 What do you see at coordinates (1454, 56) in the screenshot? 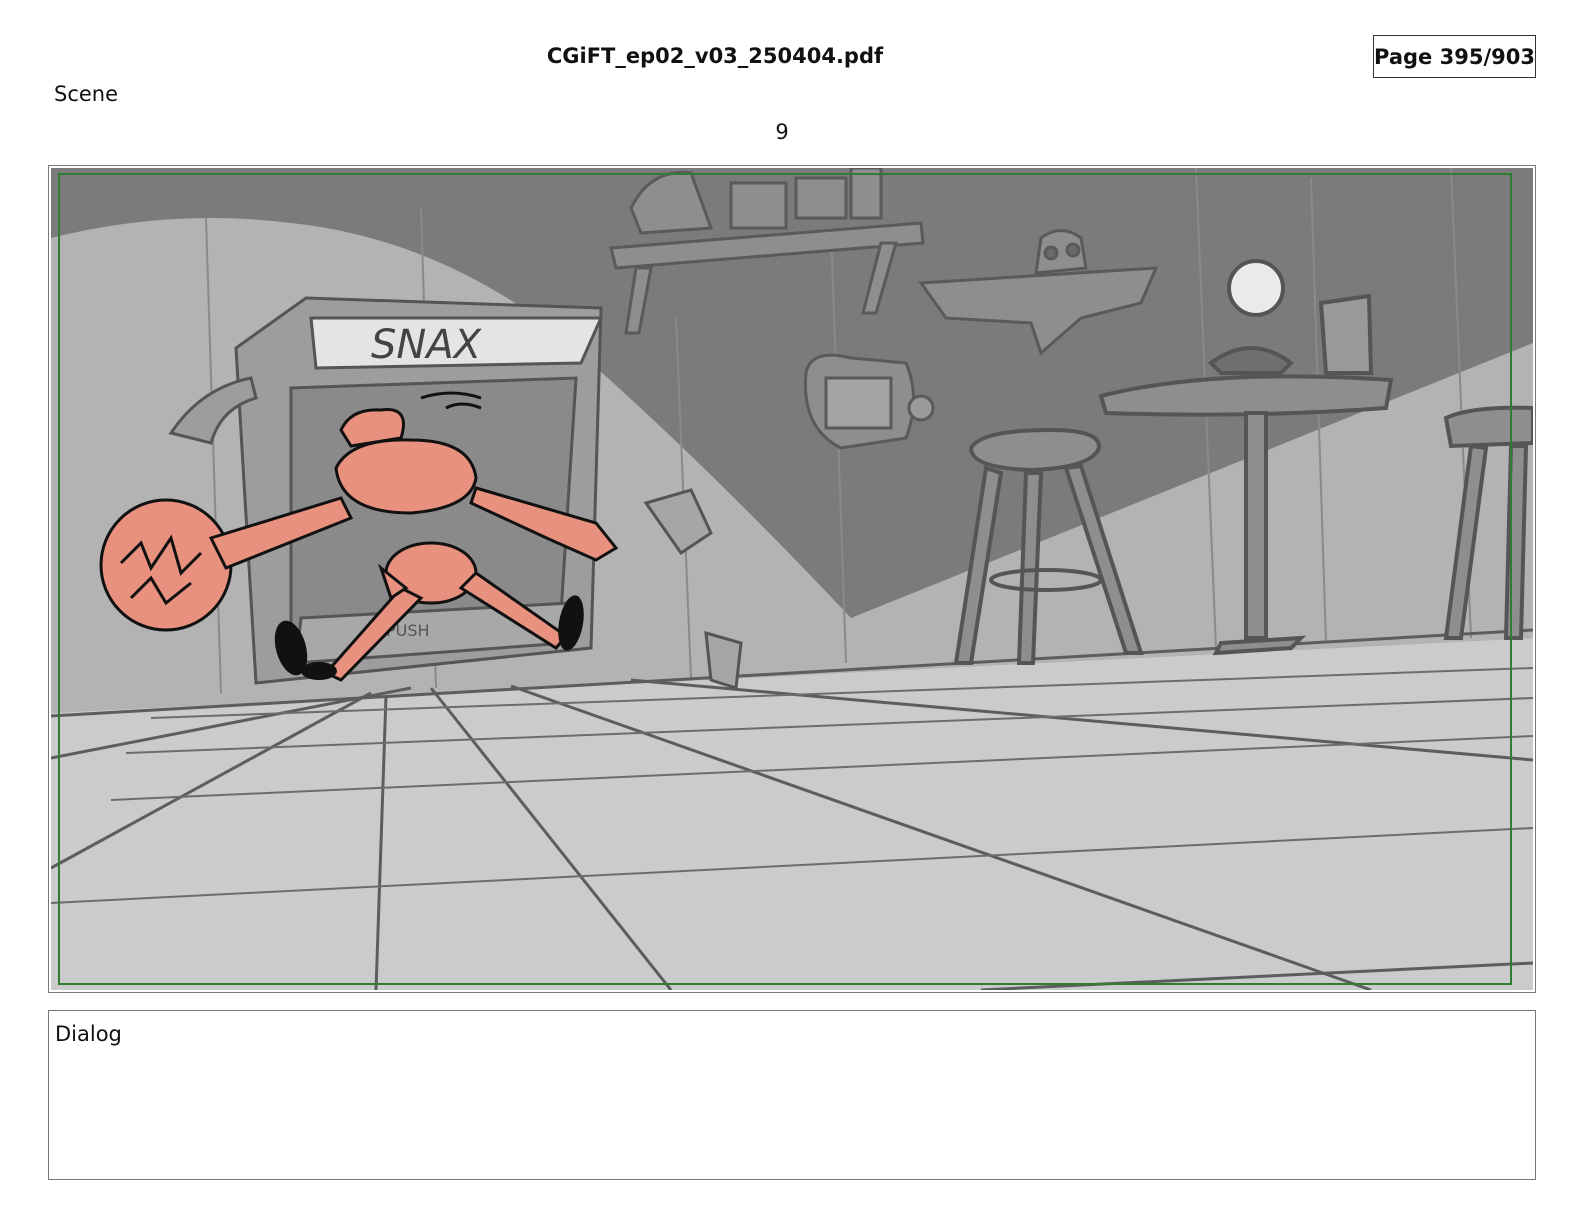
I see `page-indicator: Page 395/903` at bounding box center [1454, 56].